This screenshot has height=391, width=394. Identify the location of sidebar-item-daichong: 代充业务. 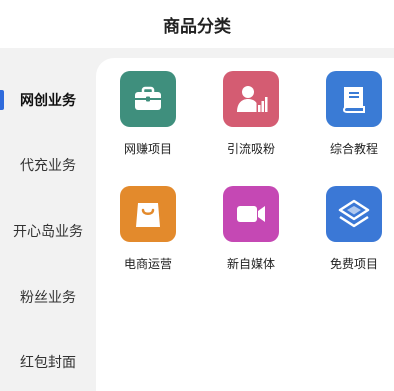
(48, 165).